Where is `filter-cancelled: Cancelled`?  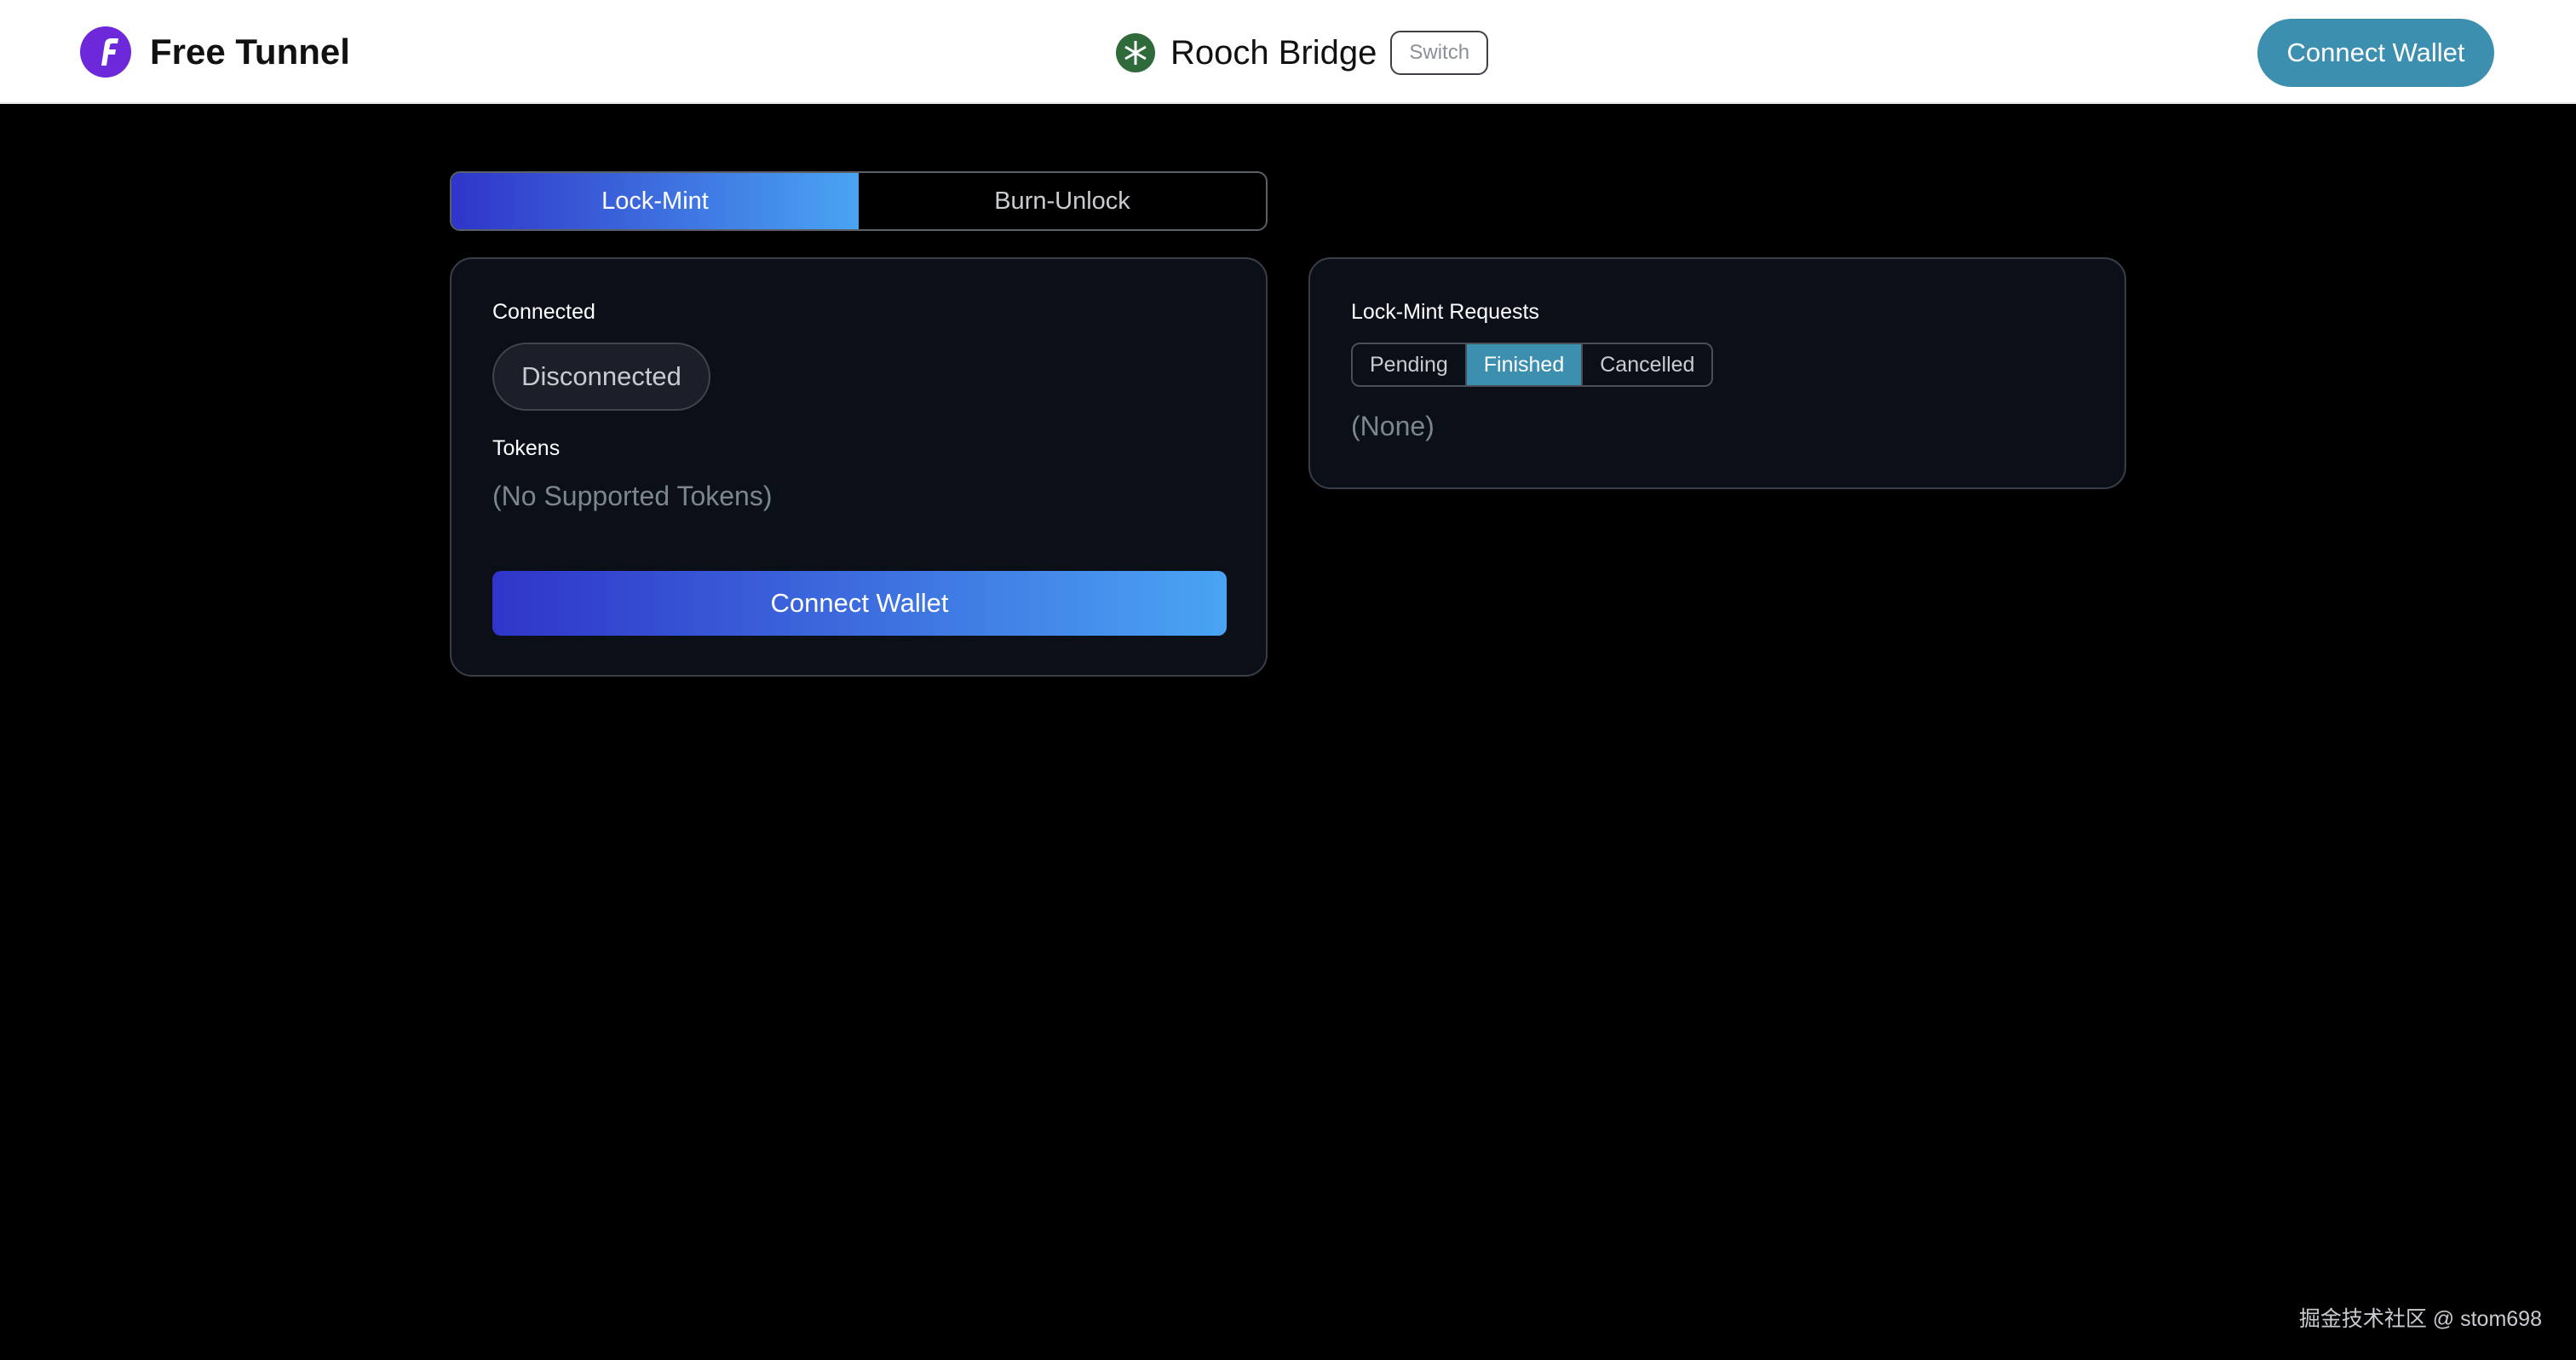
filter-cancelled: Cancelled is located at coordinates (1646, 364).